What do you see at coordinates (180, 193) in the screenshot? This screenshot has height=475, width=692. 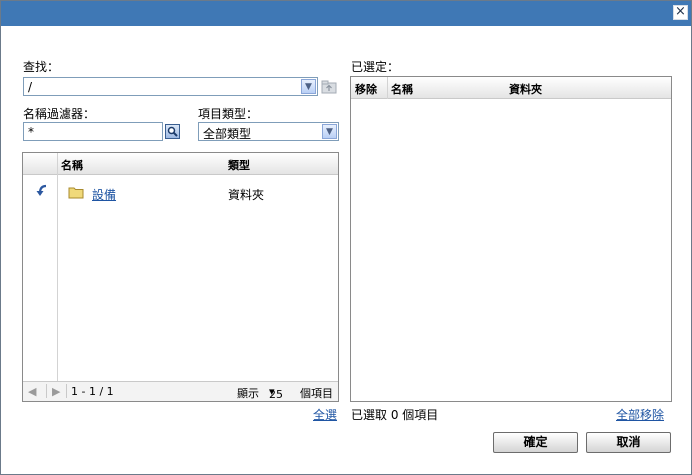 I see `table-row: 設備 資料夾` at bounding box center [180, 193].